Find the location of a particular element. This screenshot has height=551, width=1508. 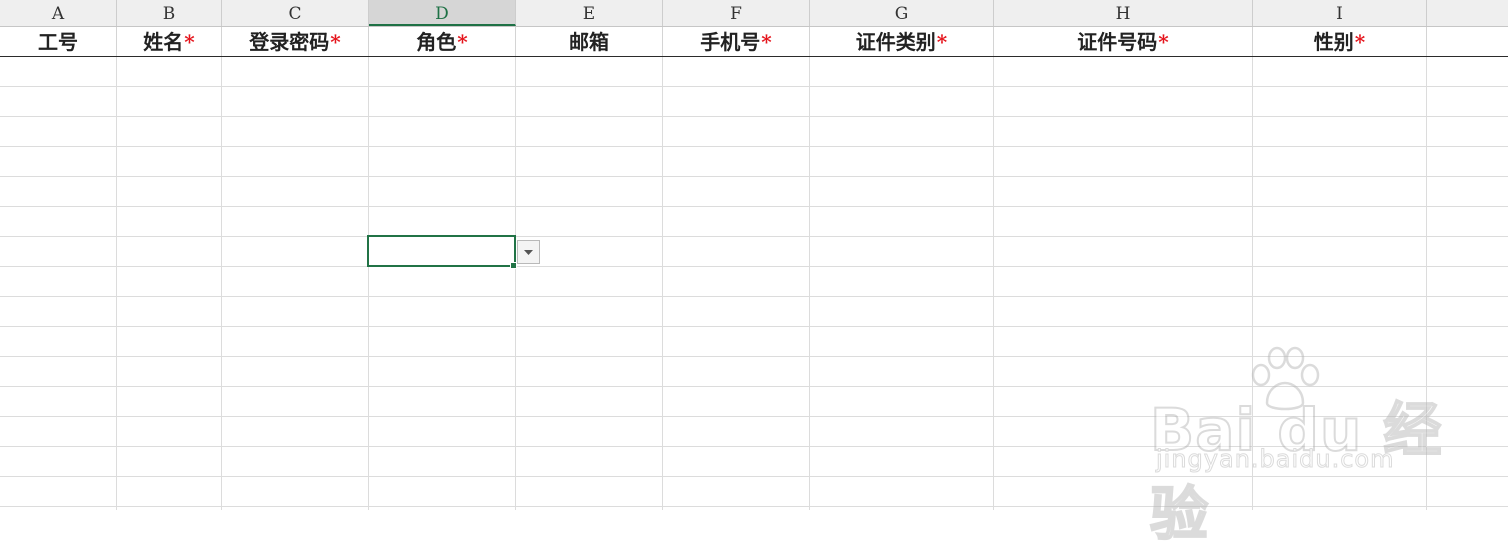

header-label: 性别 is located at coordinates (1333, 42).